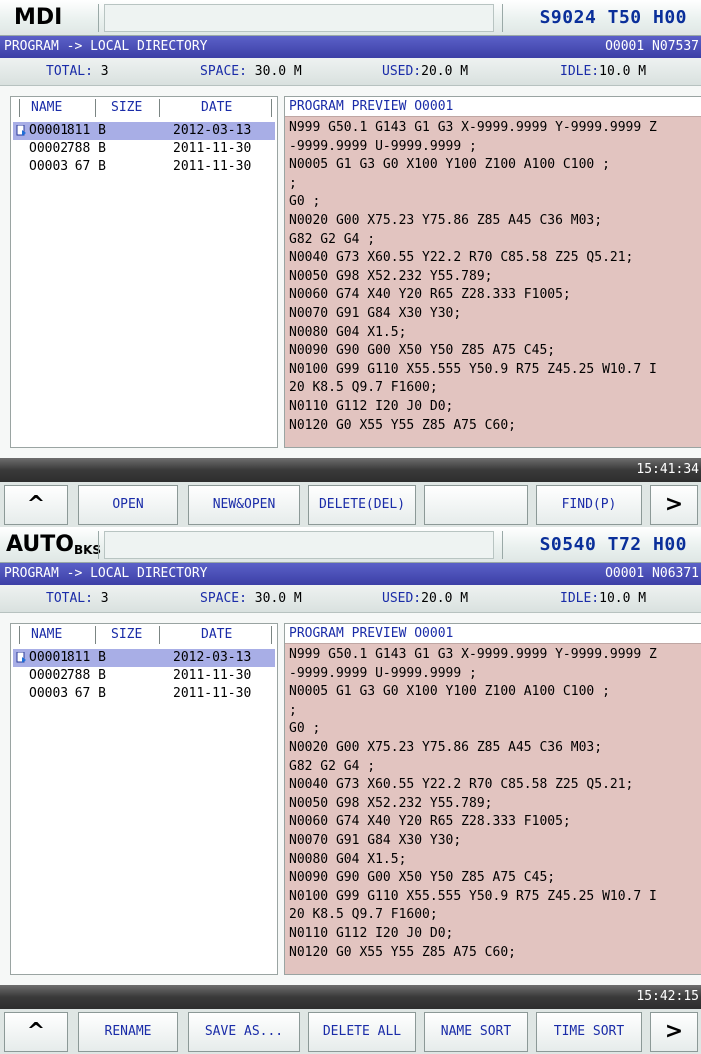  What do you see at coordinates (476, 1032) in the screenshot?
I see `softkey-name-sort-button: NAME SORT` at bounding box center [476, 1032].